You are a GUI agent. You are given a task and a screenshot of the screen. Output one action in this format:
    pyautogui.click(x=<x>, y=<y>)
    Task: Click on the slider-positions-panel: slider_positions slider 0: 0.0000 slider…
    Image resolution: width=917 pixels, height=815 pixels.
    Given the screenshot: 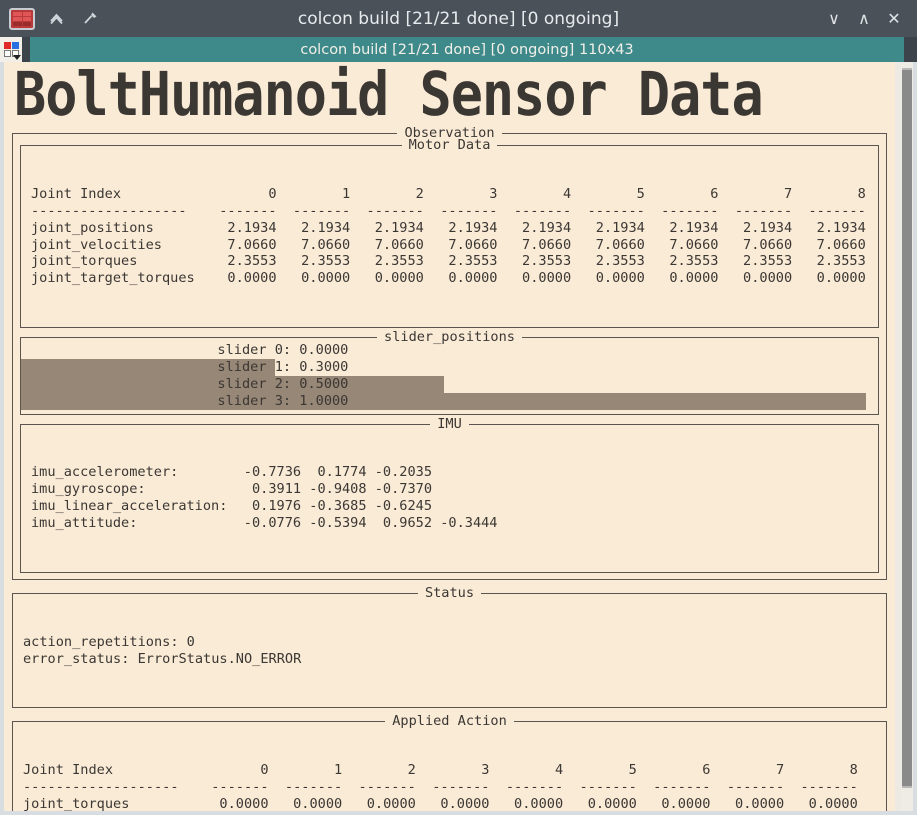 What is the action you would take?
    pyautogui.click(x=449, y=372)
    